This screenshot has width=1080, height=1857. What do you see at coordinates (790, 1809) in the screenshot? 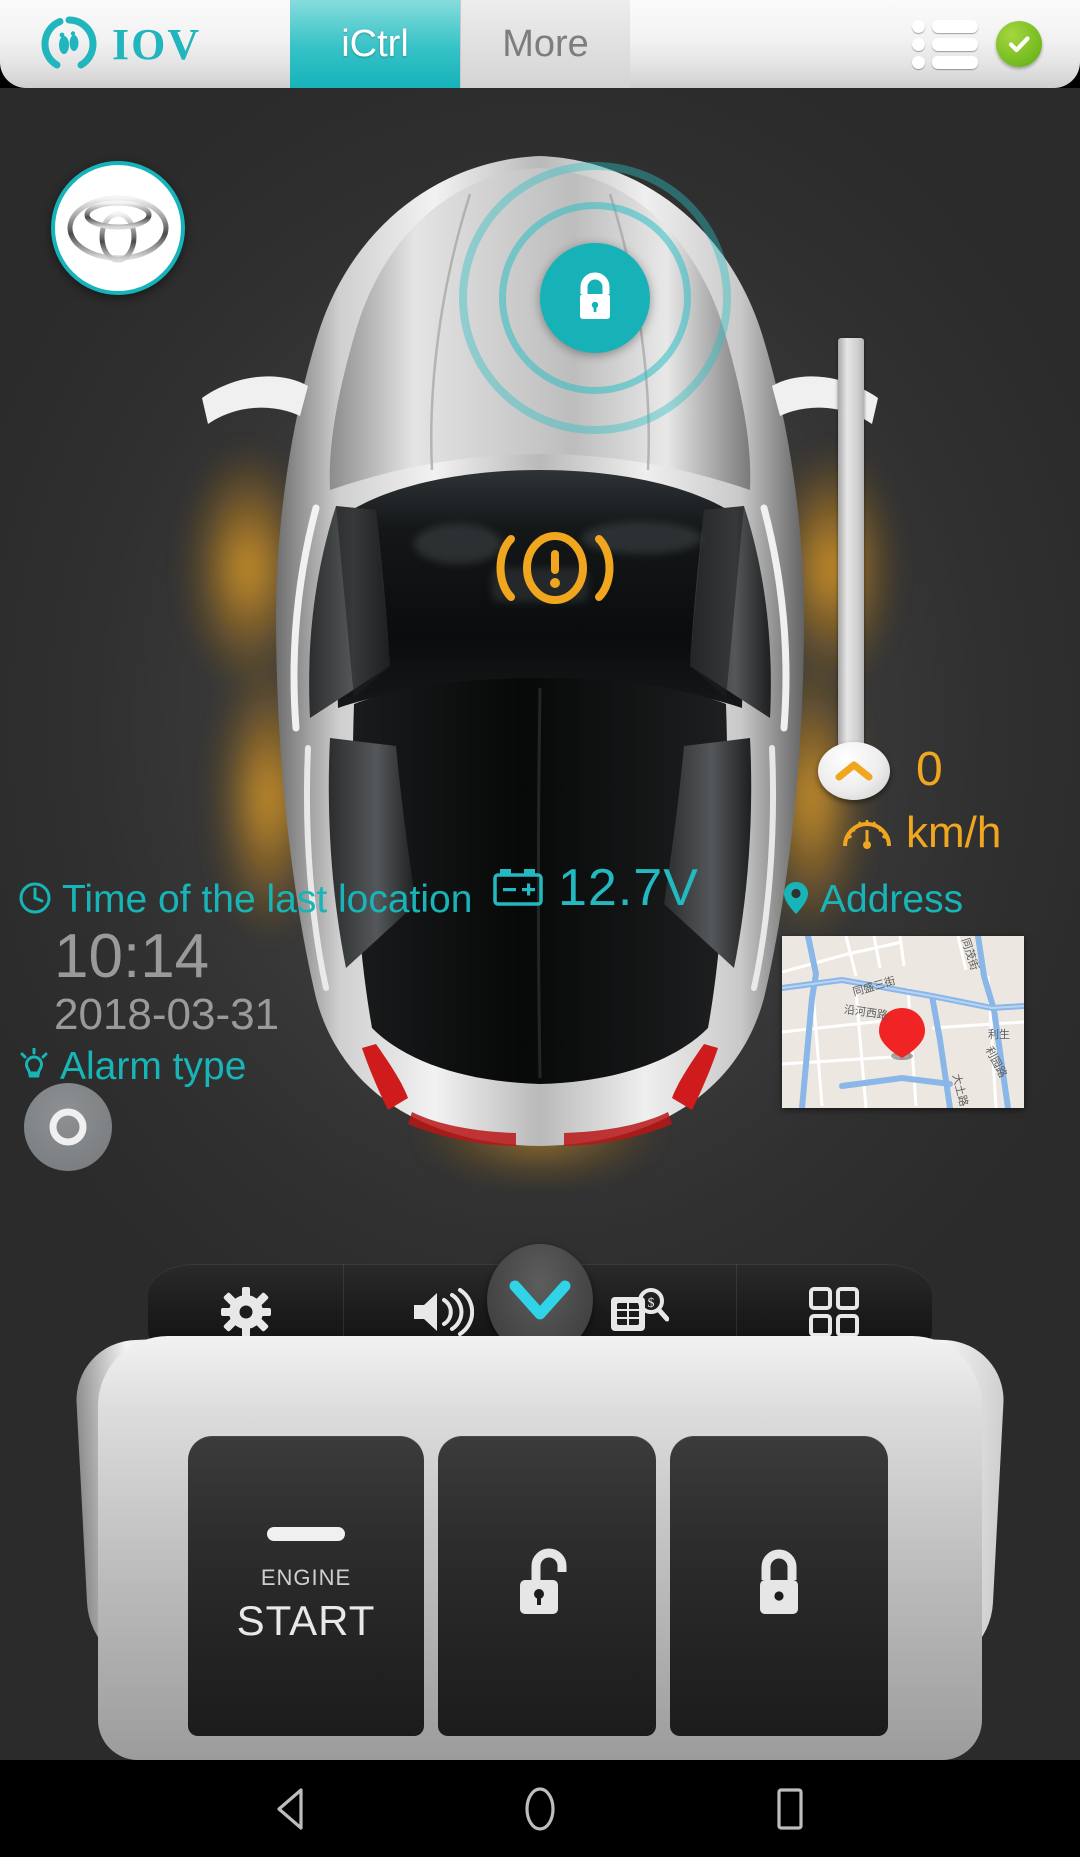
I see `recents-square-icon` at bounding box center [790, 1809].